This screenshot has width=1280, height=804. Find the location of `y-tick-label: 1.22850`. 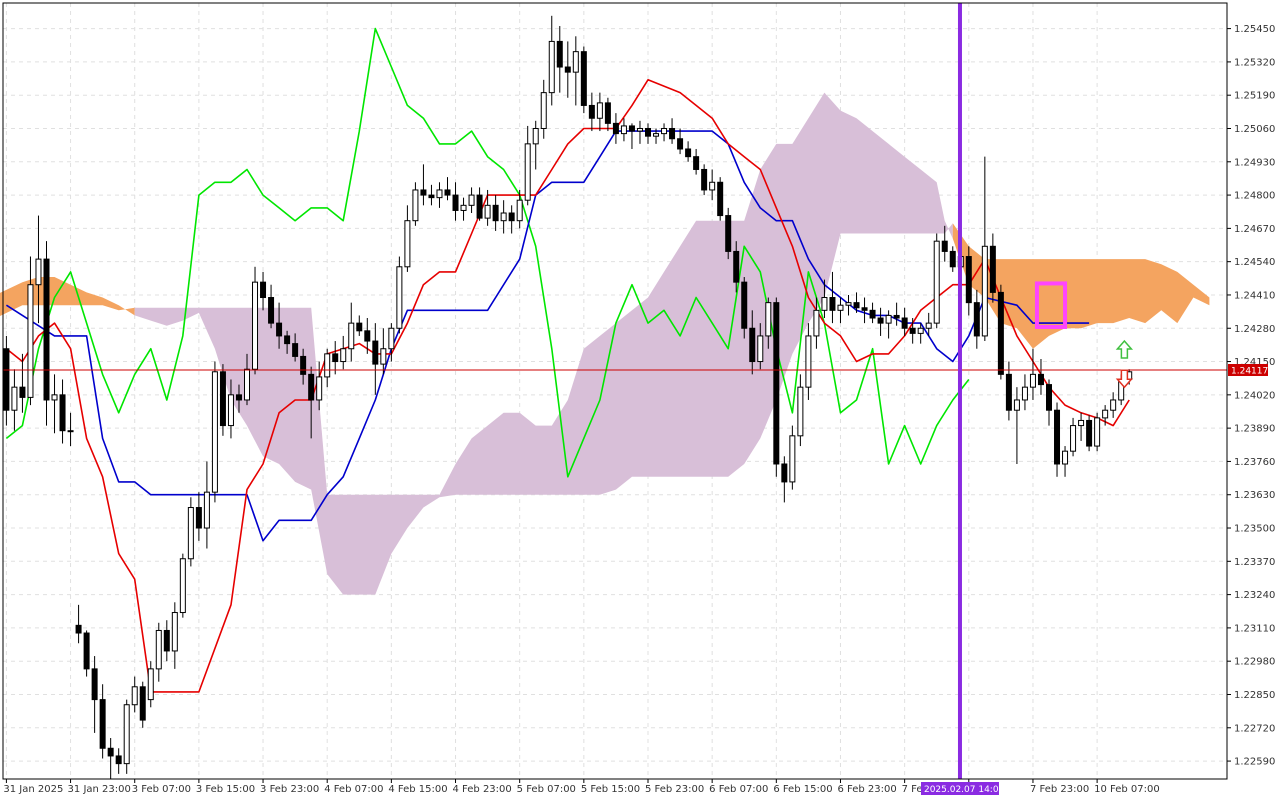

y-tick-label: 1.22850 is located at coordinates (1254, 695).